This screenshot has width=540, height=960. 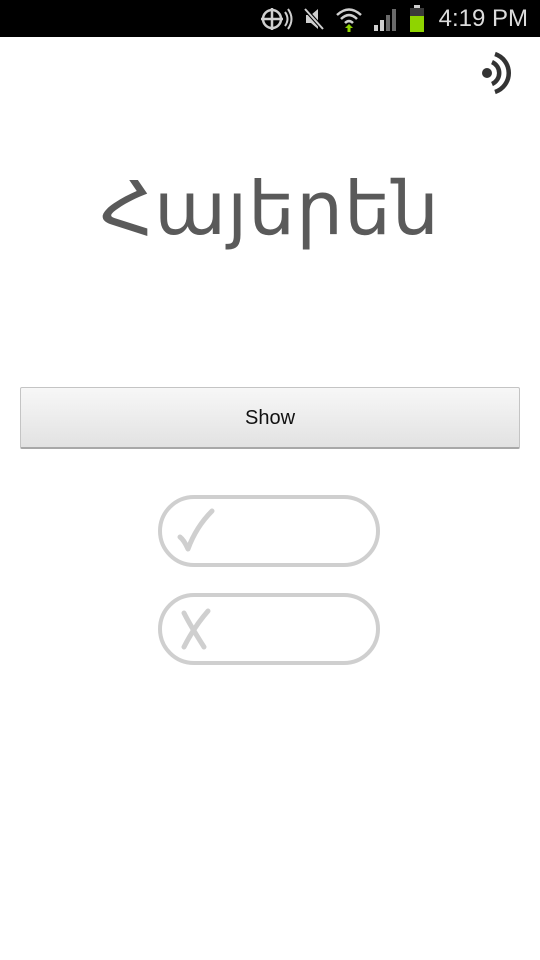 I want to click on status-icons: 4:19 PM, so click(x=393, y=18).